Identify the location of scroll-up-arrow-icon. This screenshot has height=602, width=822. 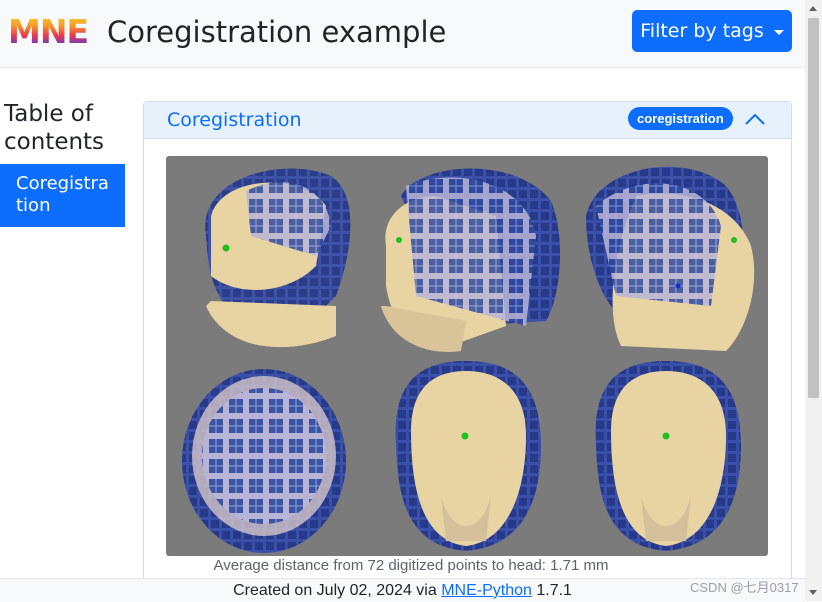
(813, 8).